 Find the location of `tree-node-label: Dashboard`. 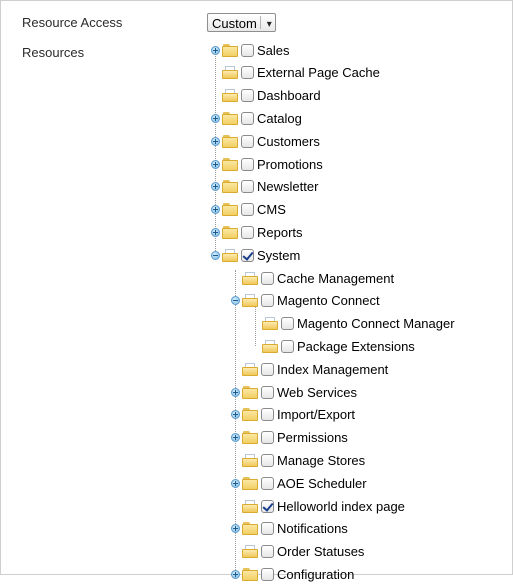

tree-node-label: Dashboard is located at coordinates (289, 96).